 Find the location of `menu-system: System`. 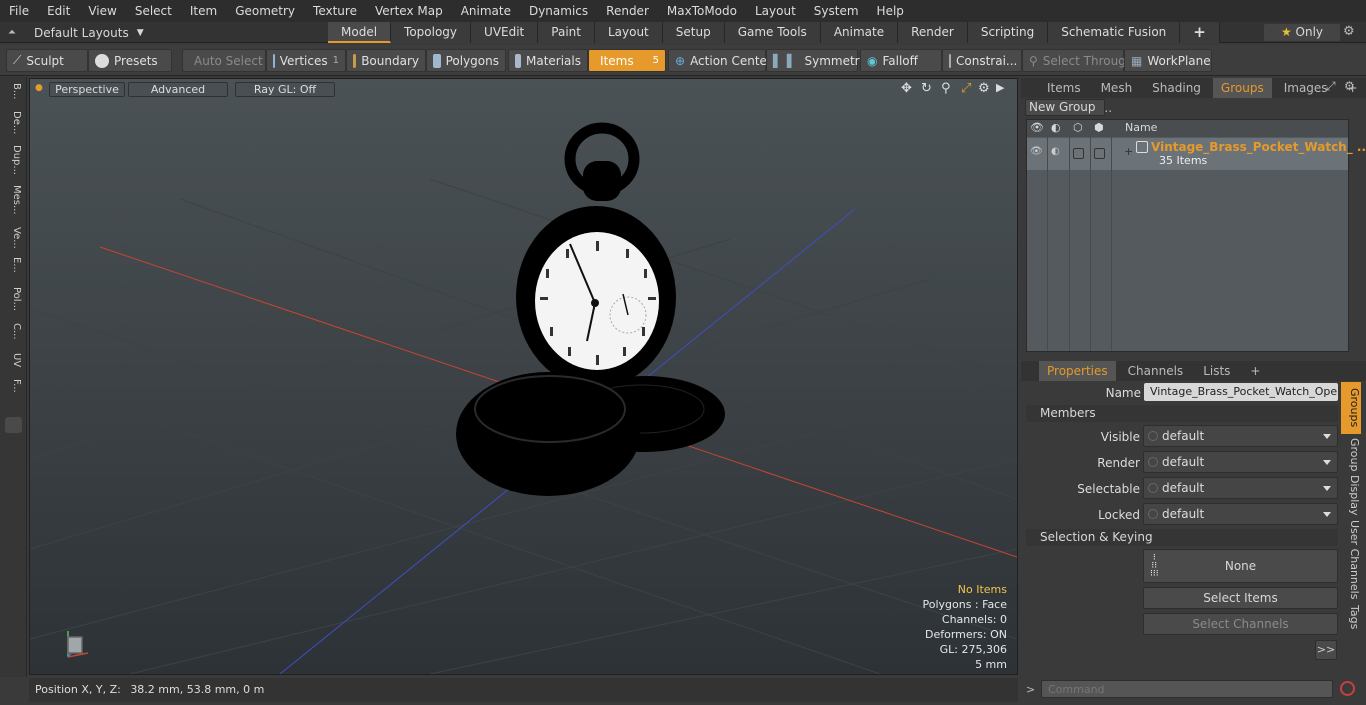

menu-system: System is located at coordinates (836, 11).